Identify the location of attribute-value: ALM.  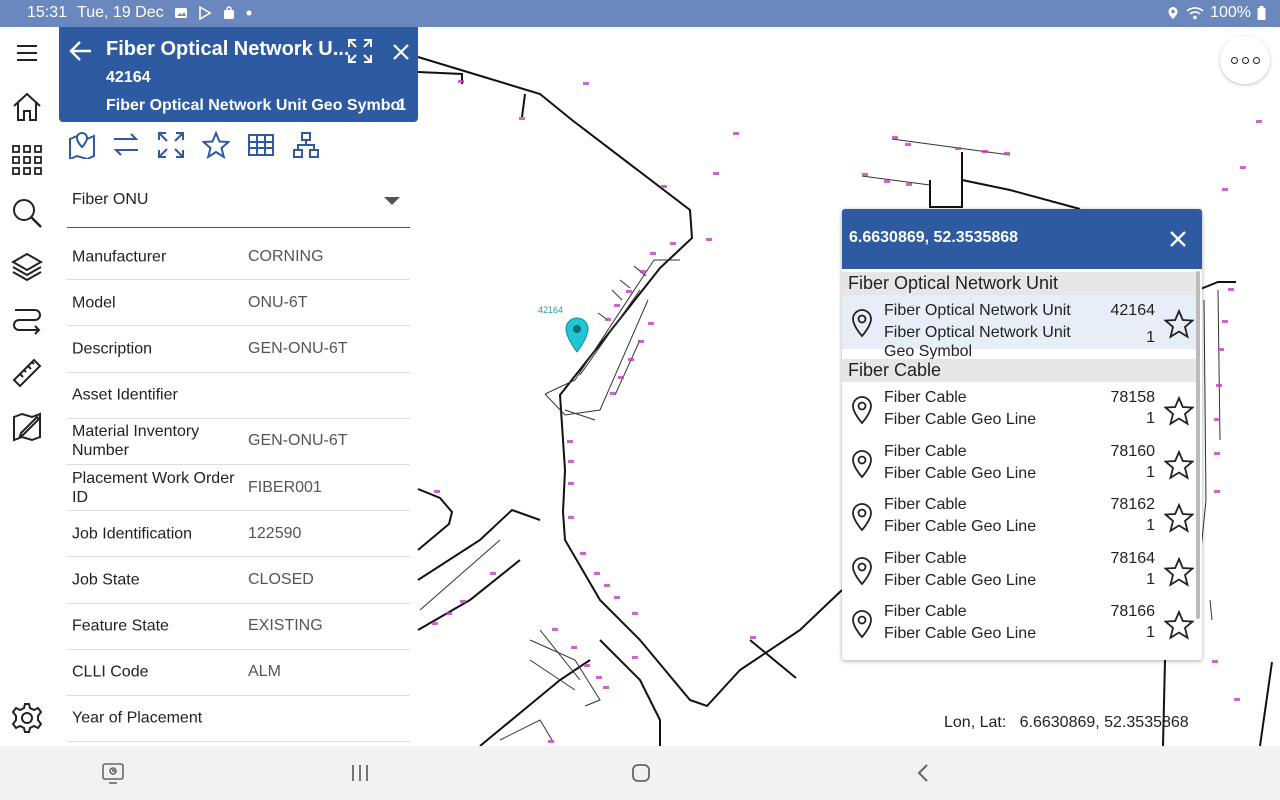
(264, 672).